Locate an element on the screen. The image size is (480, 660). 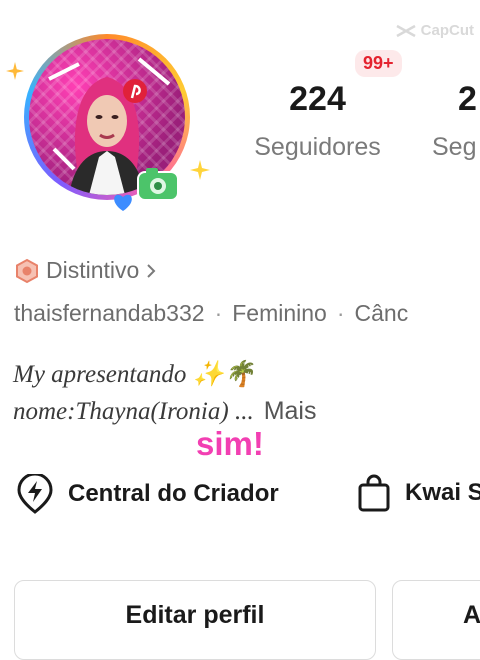
badge-label: Distintivo is located at coordinates (93, 270).